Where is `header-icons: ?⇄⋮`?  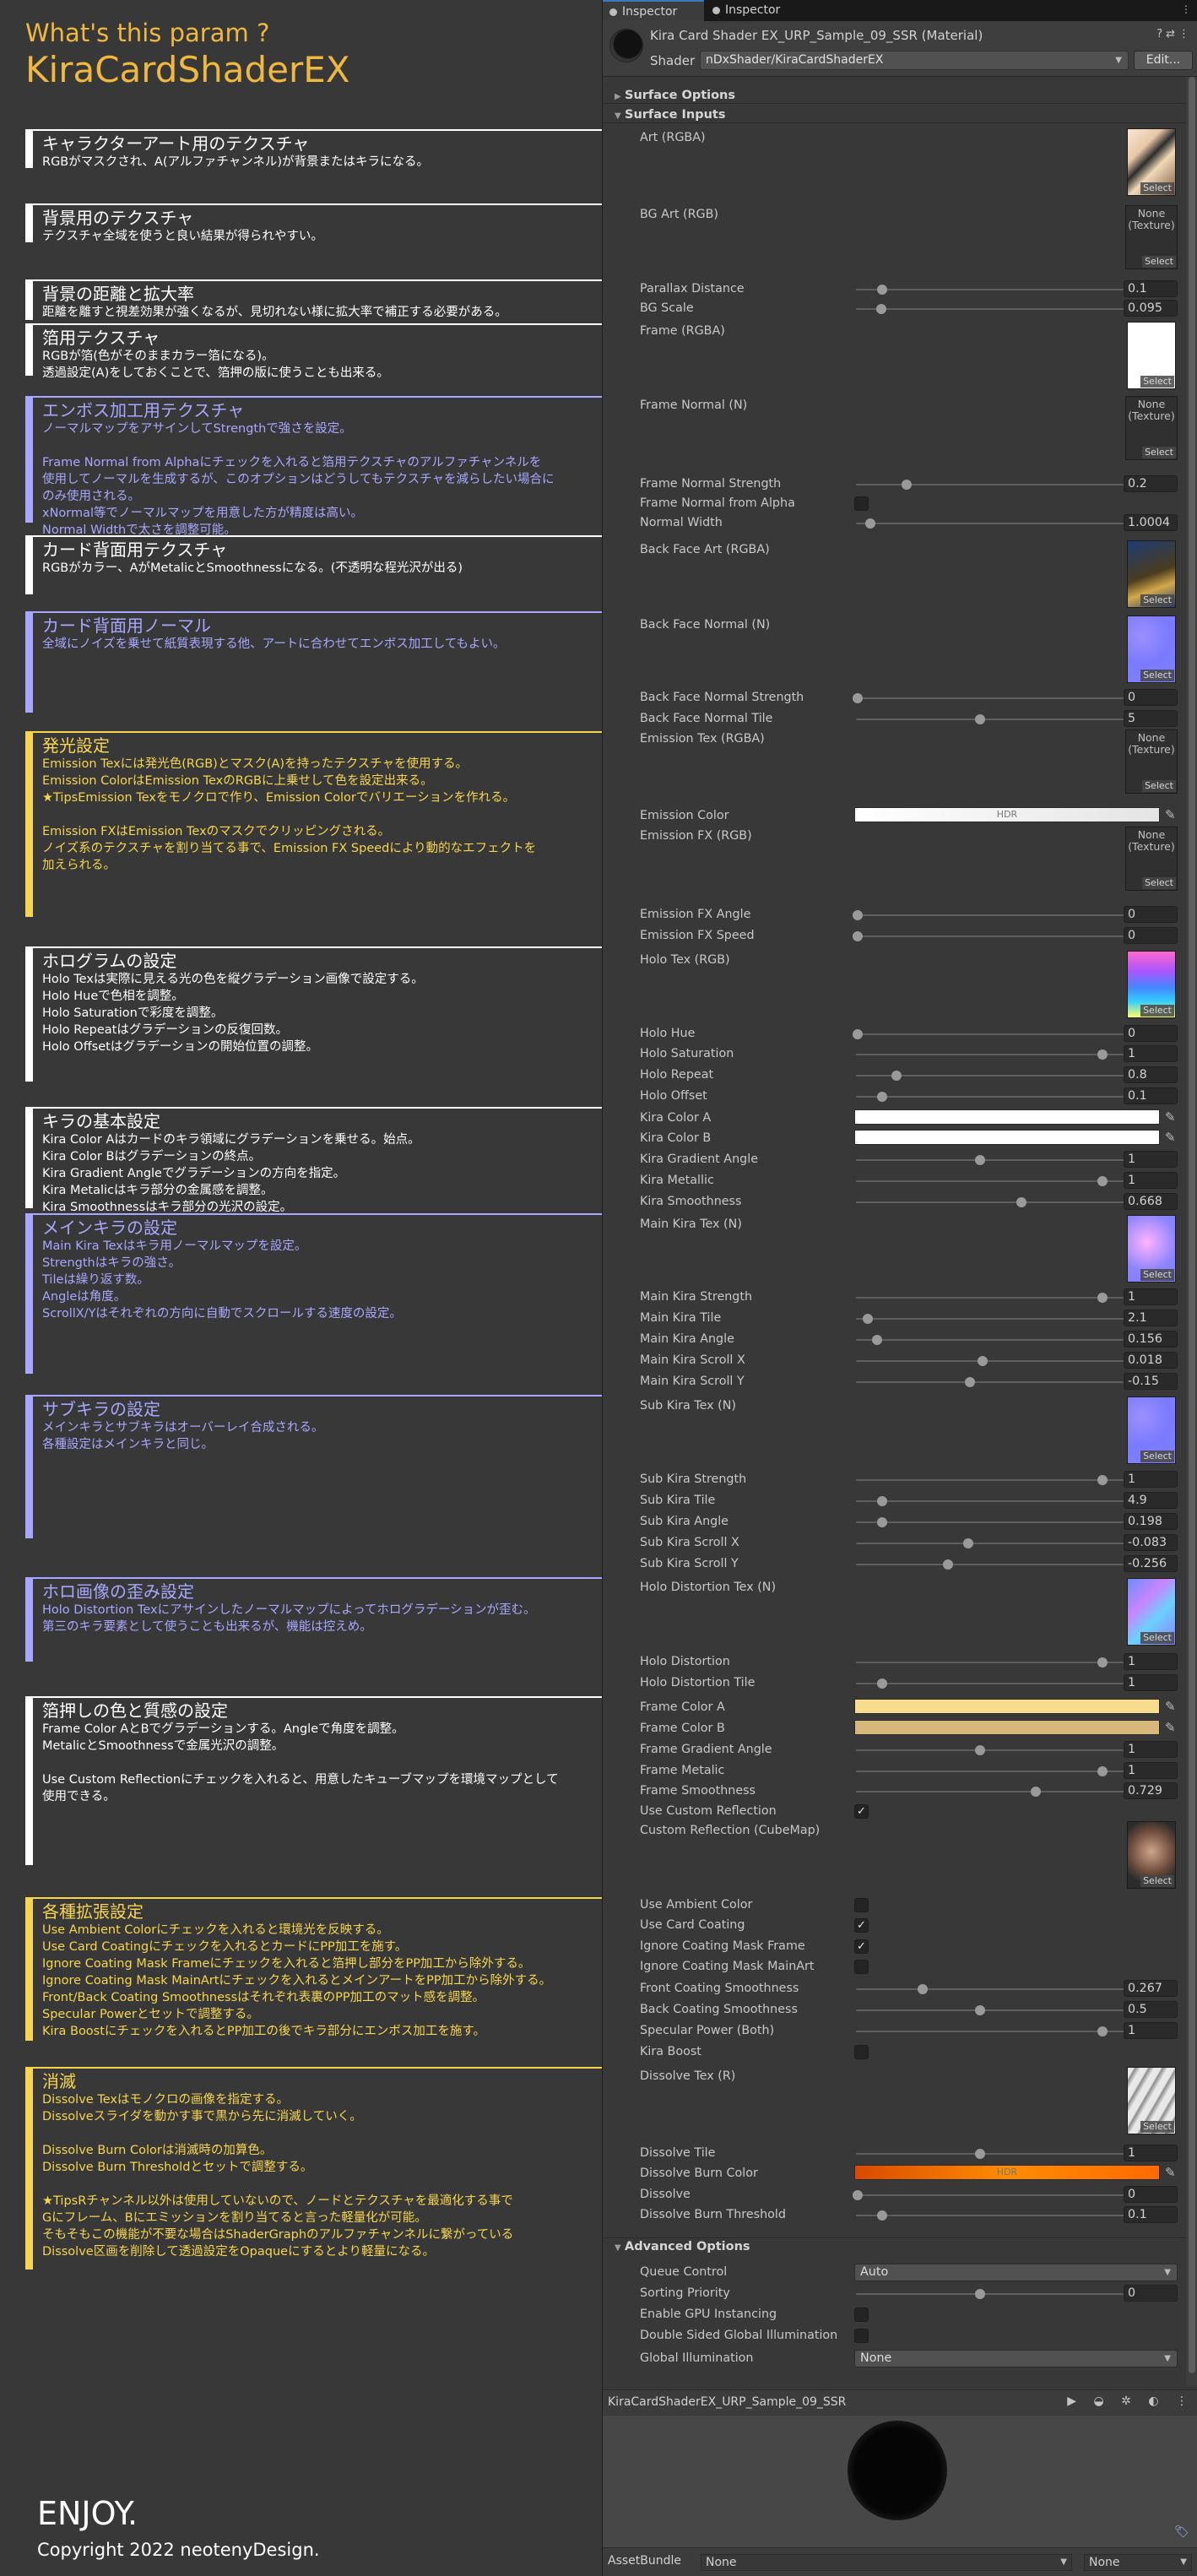
header-icons: ?⇄⋮ is located at coordinates (1174, 35).